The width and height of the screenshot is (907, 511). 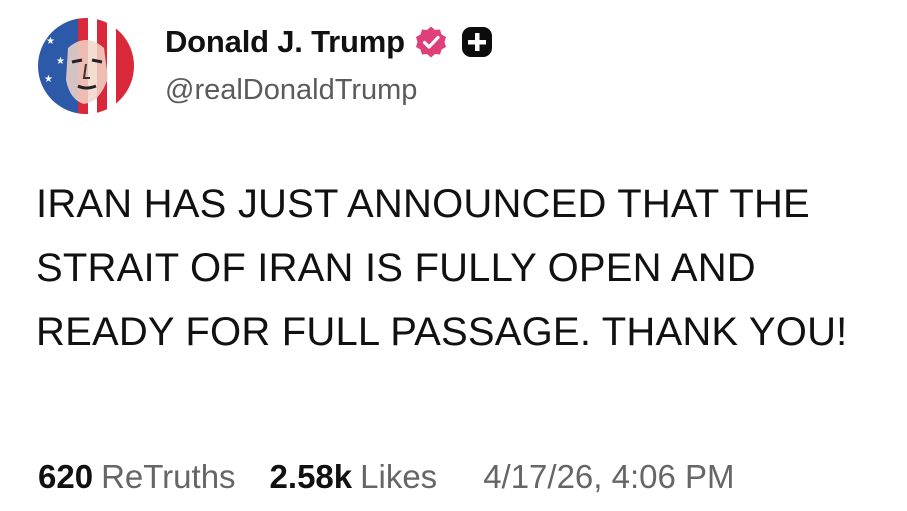 I want to click on author-name-row: Donald J. Trump, so click(x=329, y=42).